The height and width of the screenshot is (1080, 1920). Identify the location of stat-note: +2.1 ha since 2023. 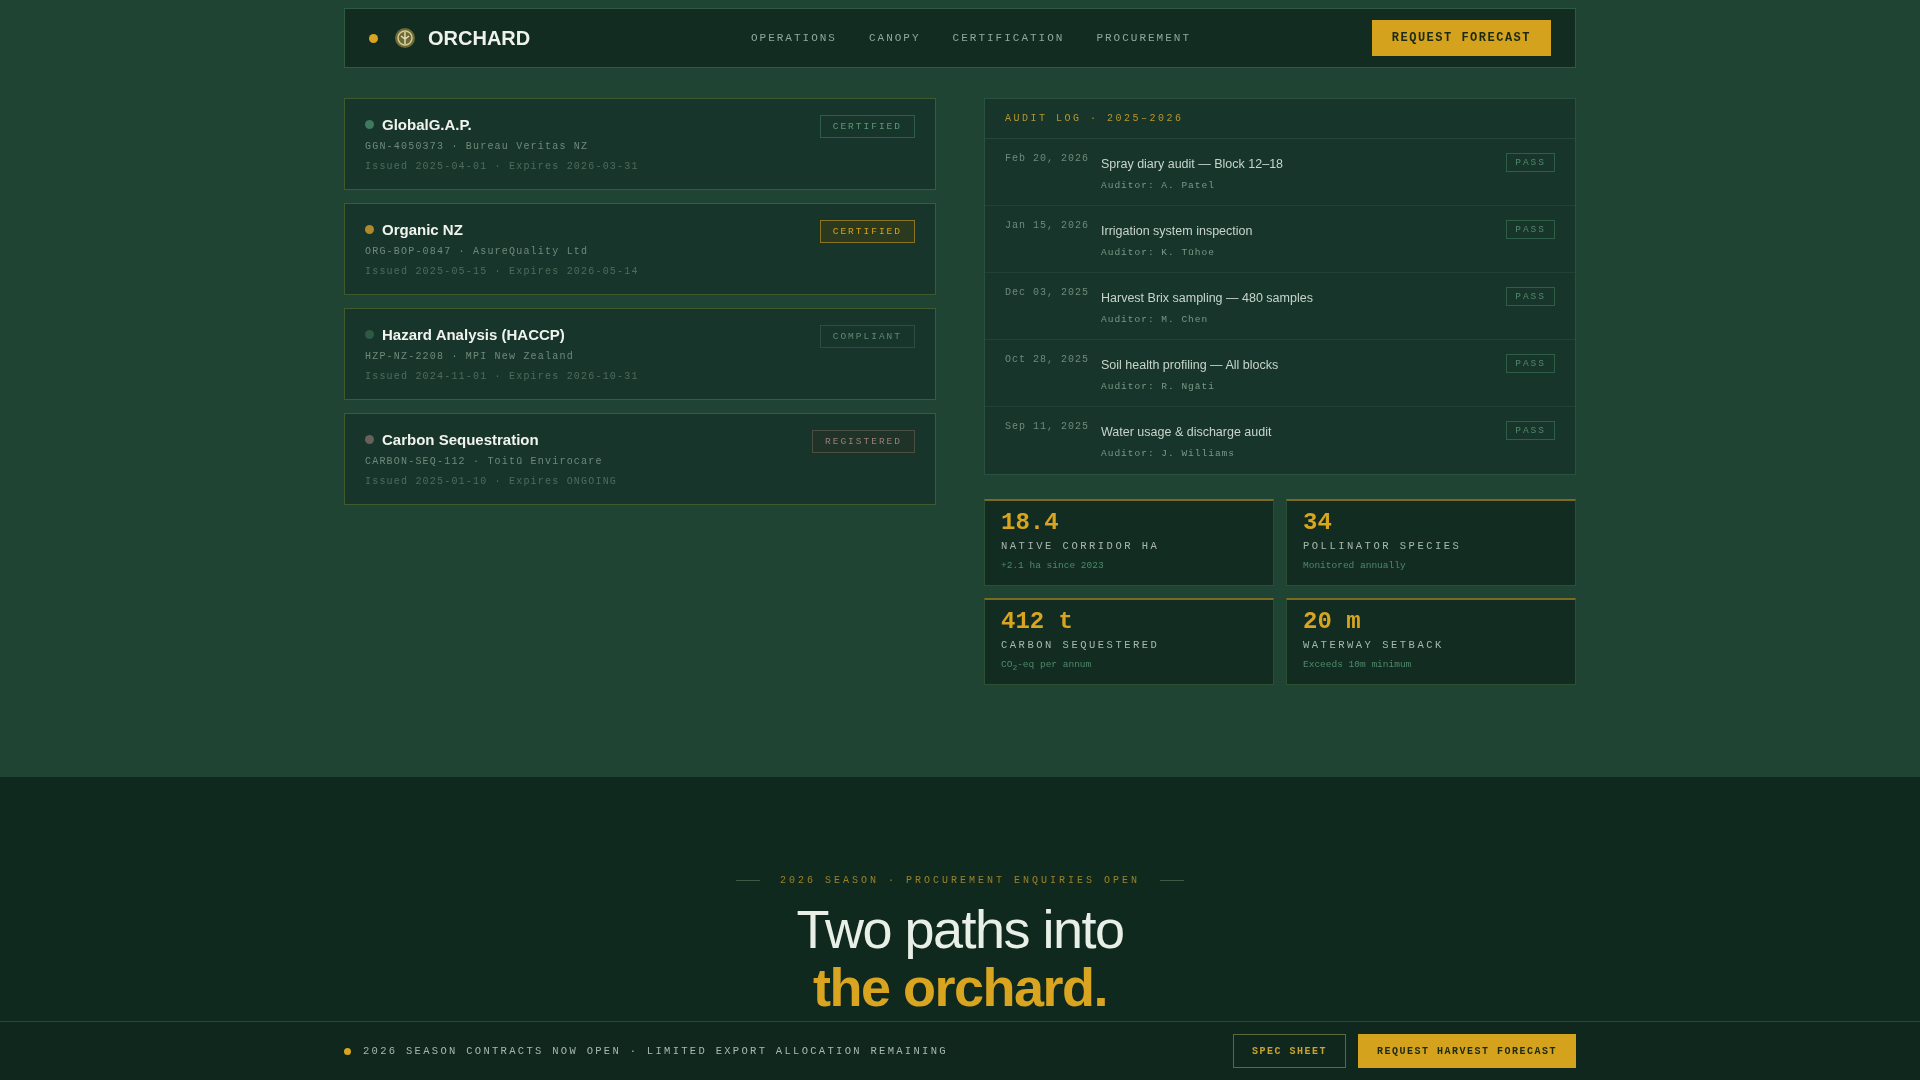
(1053, 565).